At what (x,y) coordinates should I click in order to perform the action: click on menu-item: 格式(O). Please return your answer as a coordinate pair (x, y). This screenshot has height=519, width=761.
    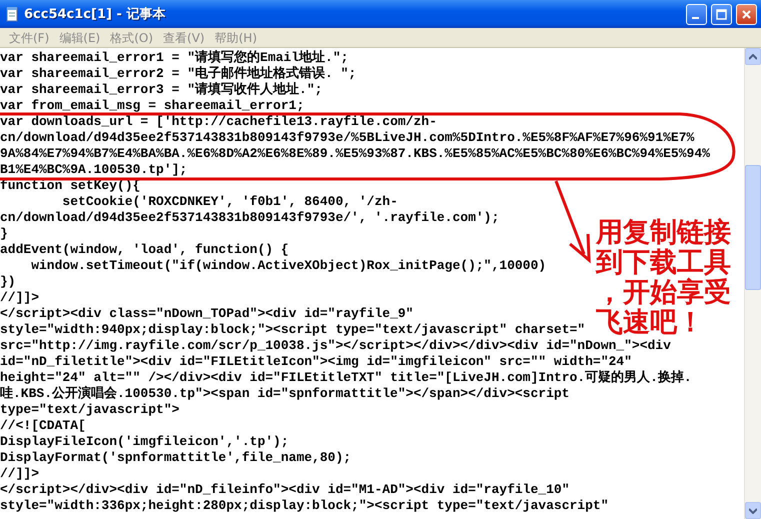
    Looking at the image, I should click on (131, 37).